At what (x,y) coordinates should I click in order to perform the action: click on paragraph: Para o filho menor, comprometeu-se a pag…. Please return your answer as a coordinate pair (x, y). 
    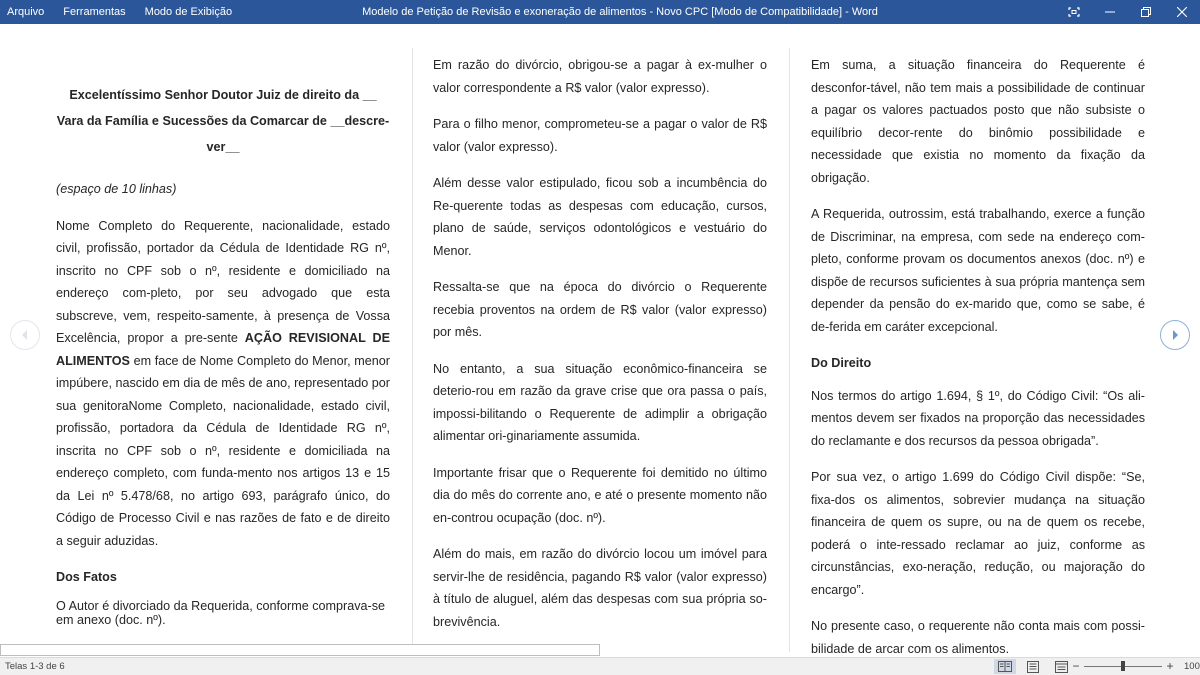
    Looking at the image, I should click on (600, 135).